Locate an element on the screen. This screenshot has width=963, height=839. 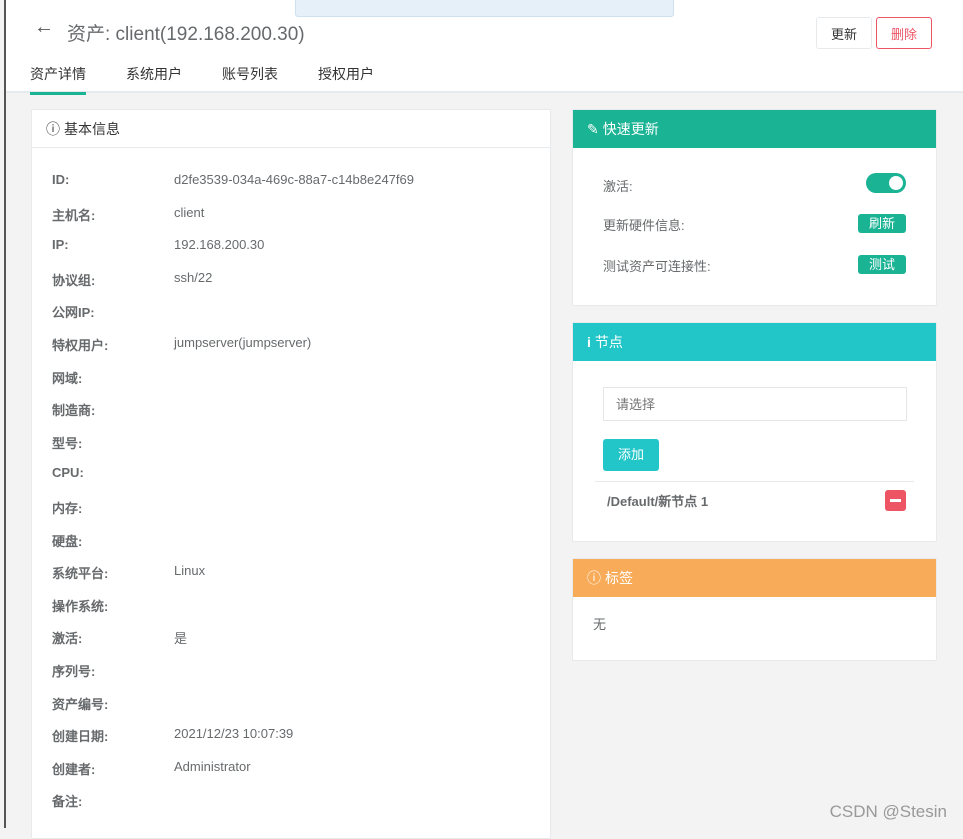
info-key: IP: is located at coordinates (60, 245).